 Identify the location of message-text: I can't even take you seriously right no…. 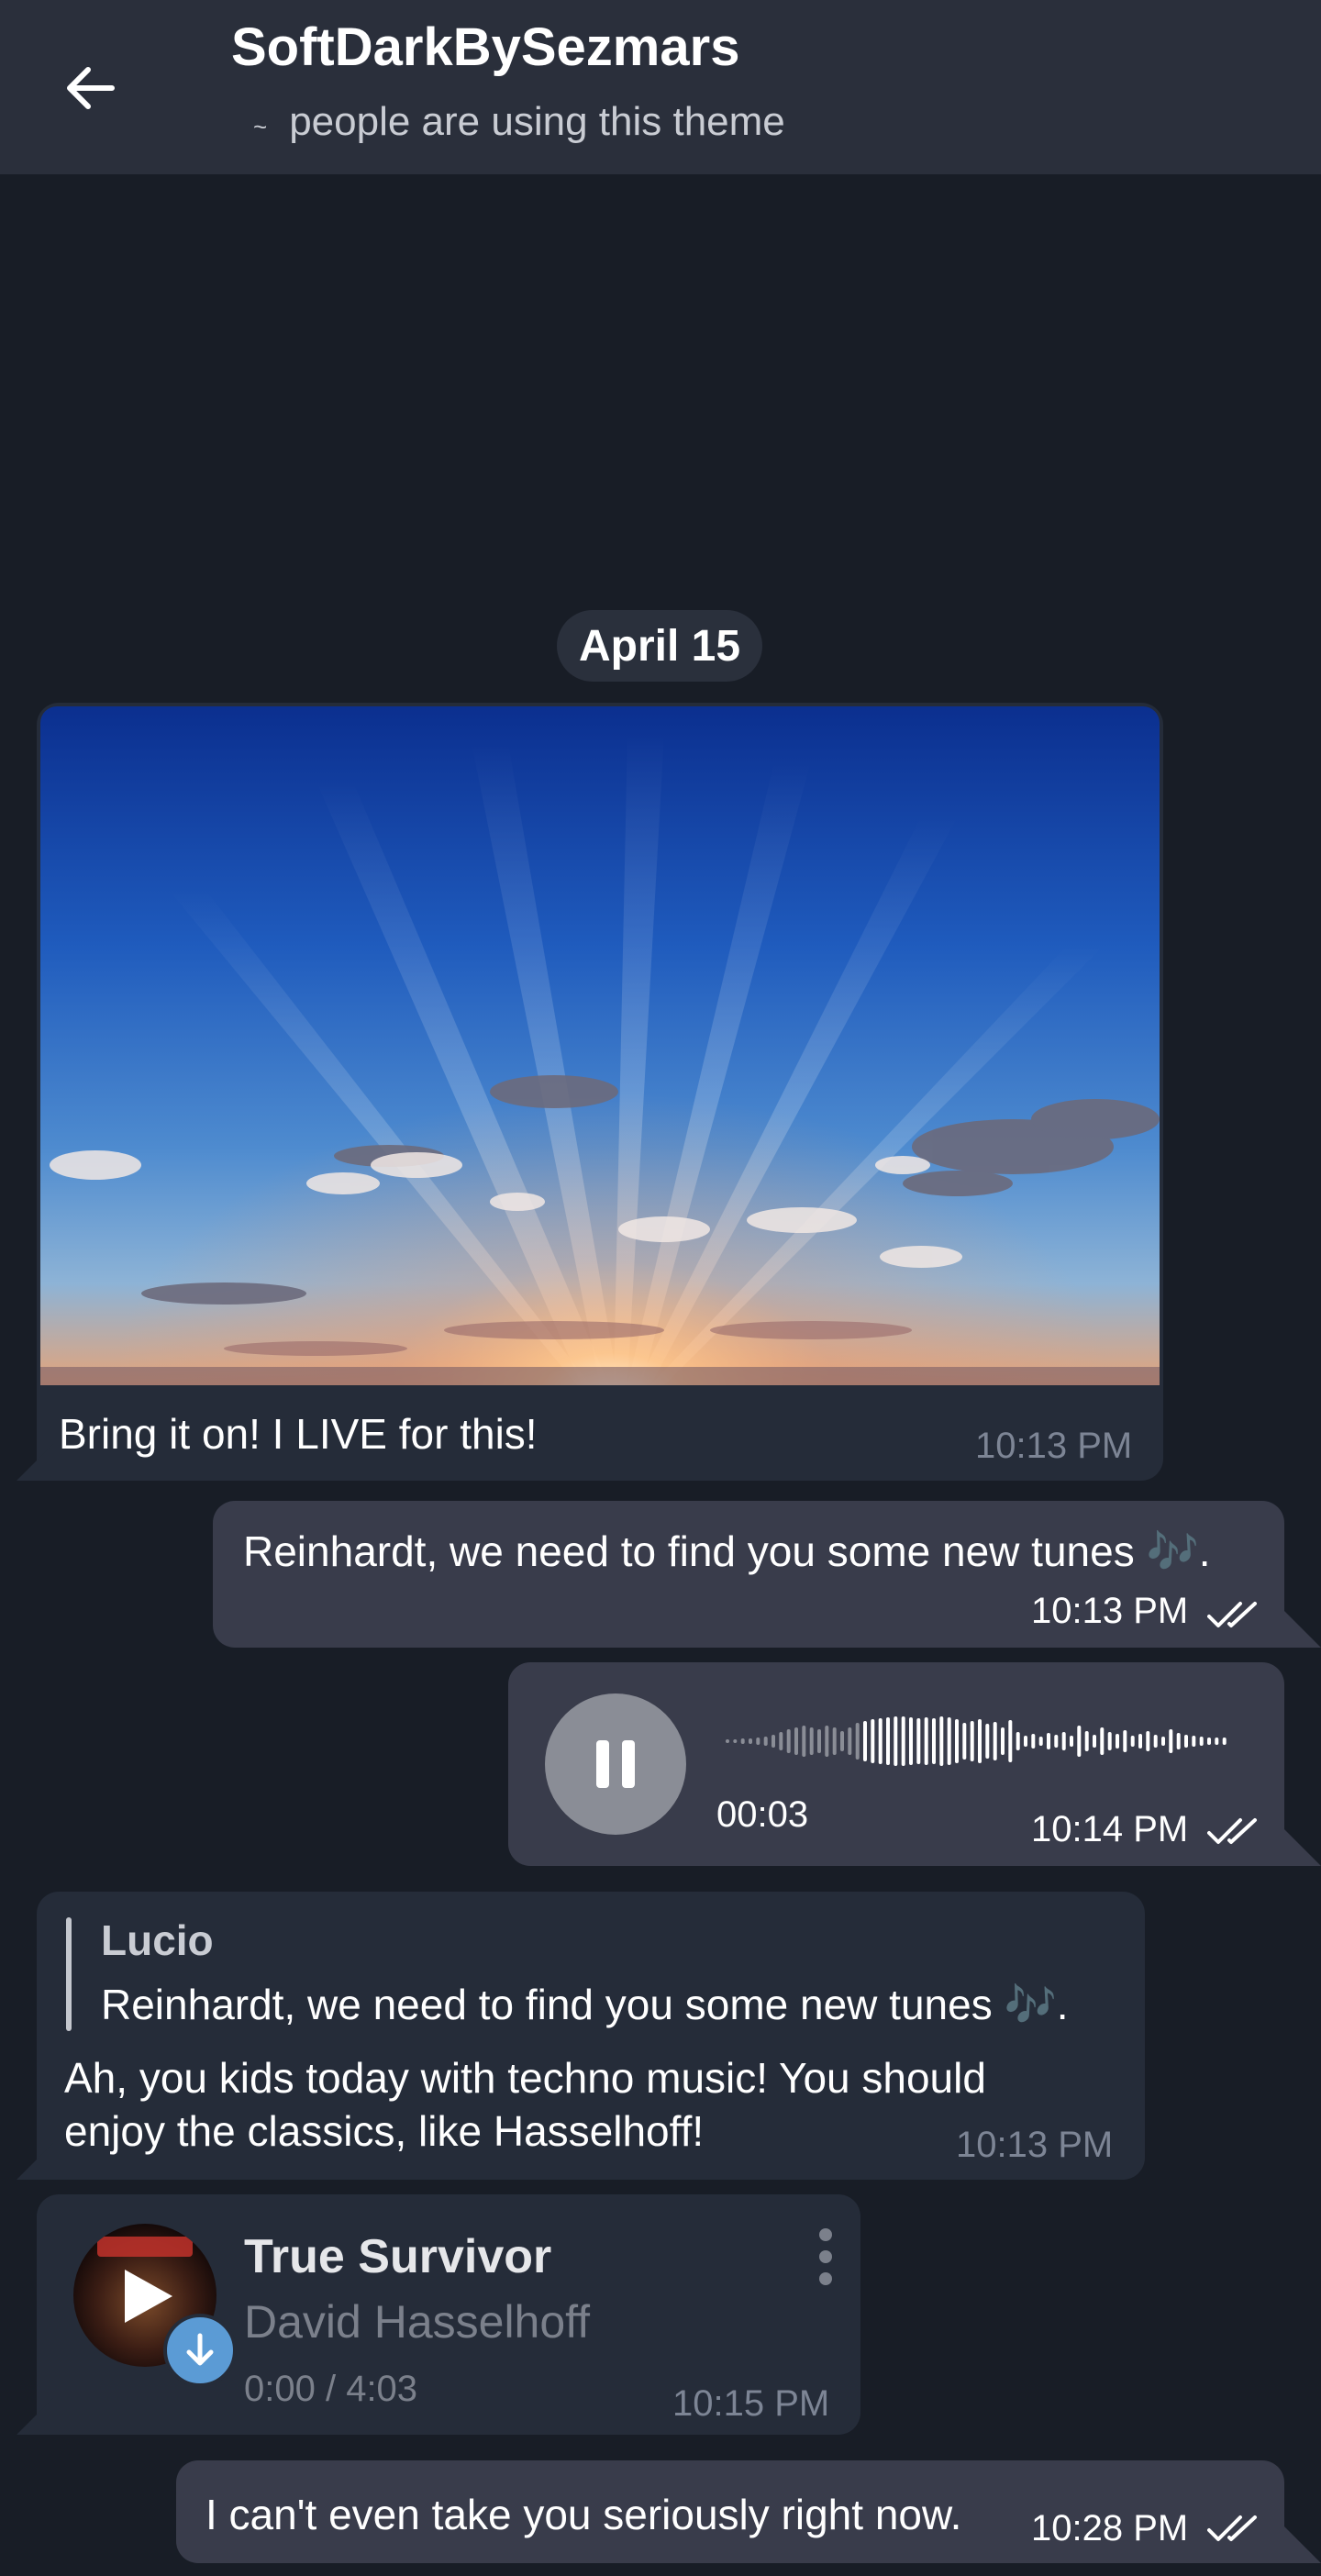
(583, 2514).